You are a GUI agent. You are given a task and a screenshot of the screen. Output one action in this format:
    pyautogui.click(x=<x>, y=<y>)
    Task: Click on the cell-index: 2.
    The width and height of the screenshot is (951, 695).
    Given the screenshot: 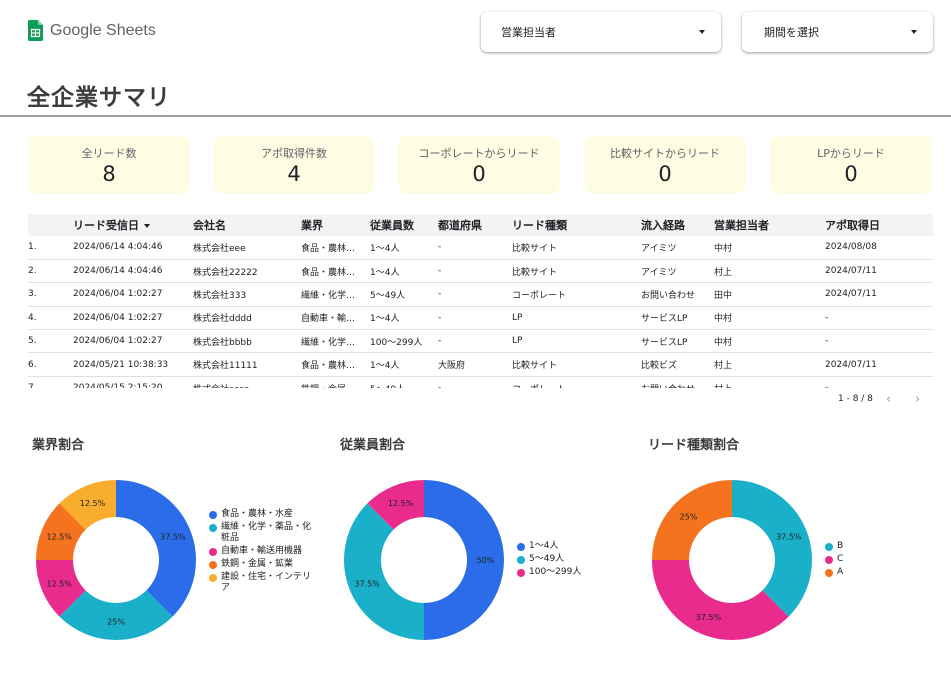 What is the action you would take?
    pyautogui.click(x=50, y=271)
    